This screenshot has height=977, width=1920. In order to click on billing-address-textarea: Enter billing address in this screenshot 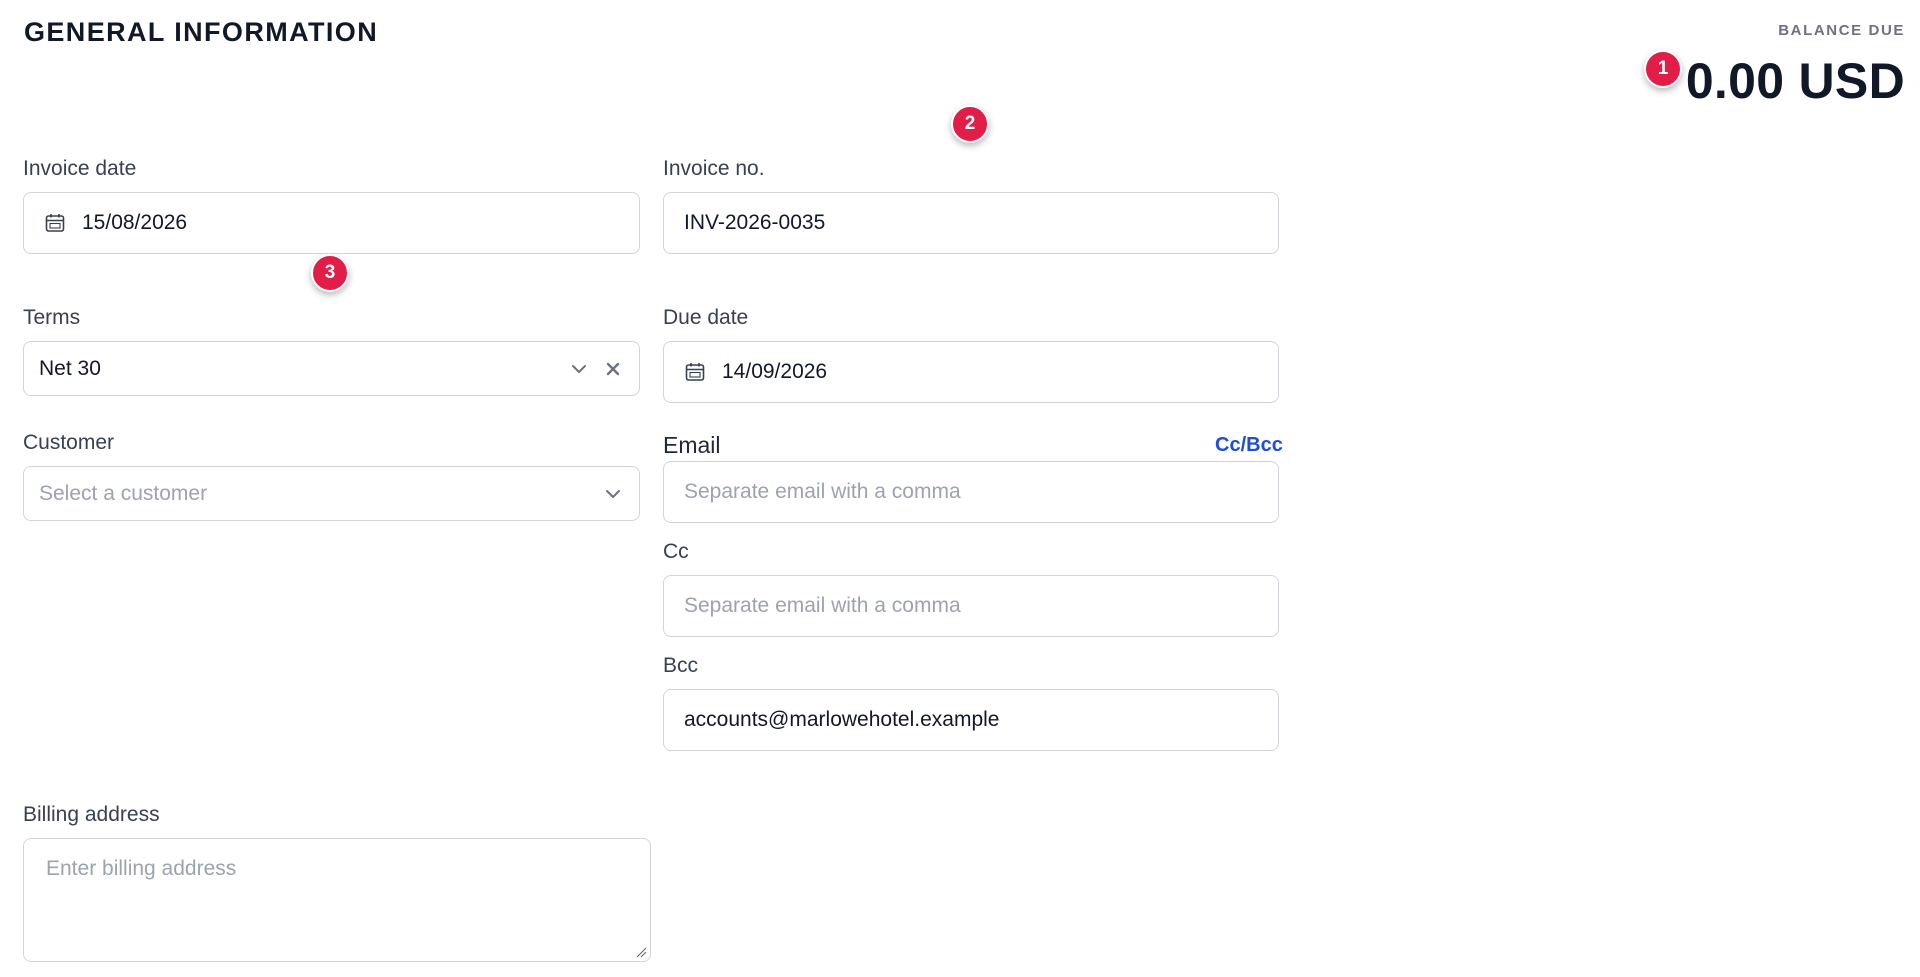, I will do `click(337, 900)`.